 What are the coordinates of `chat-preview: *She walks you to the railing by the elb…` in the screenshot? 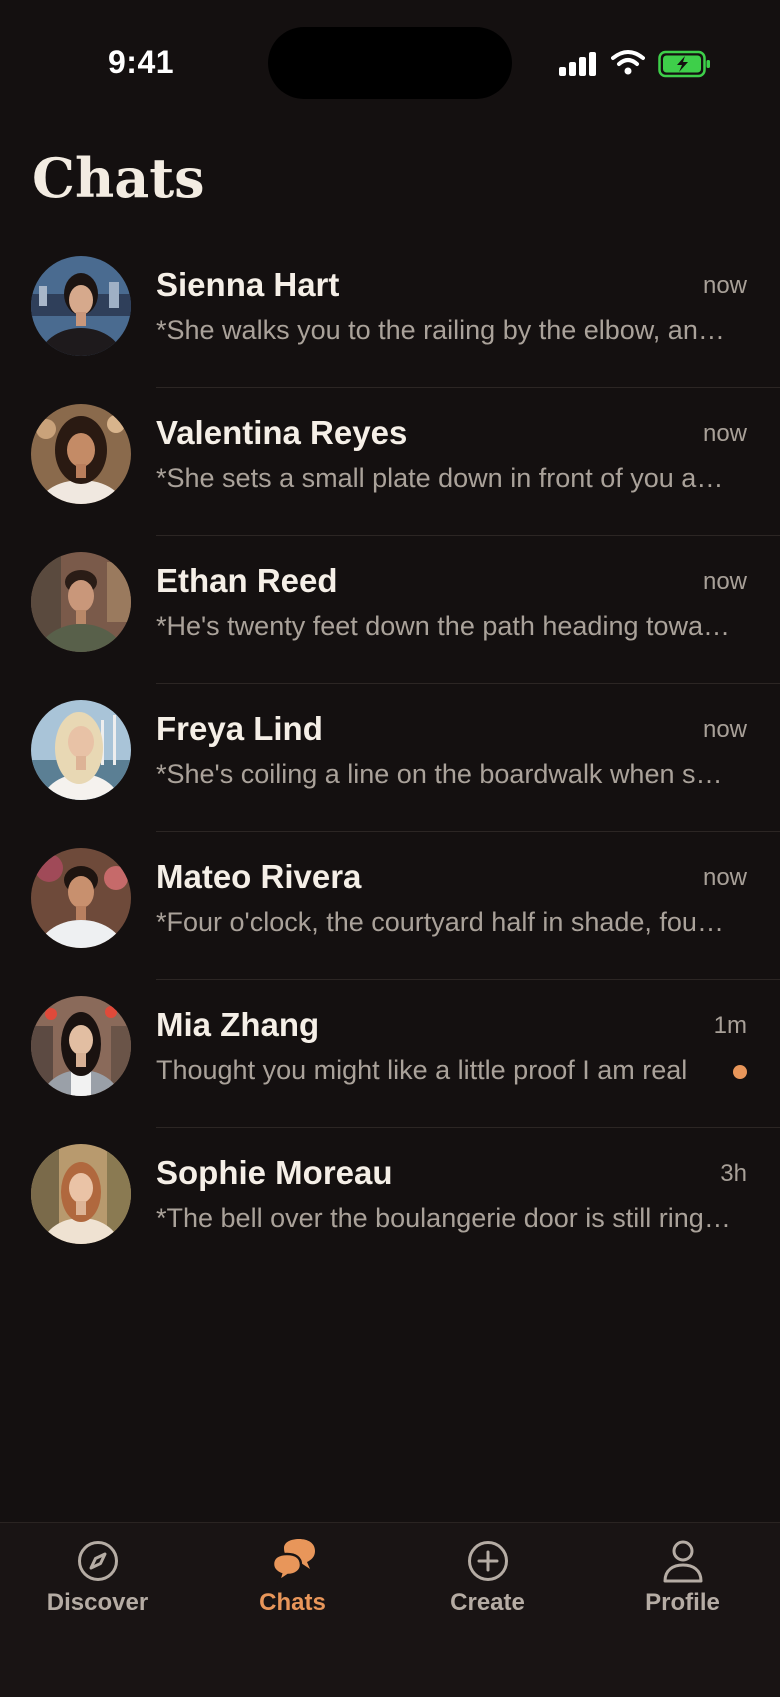 It's located at (446, 330).